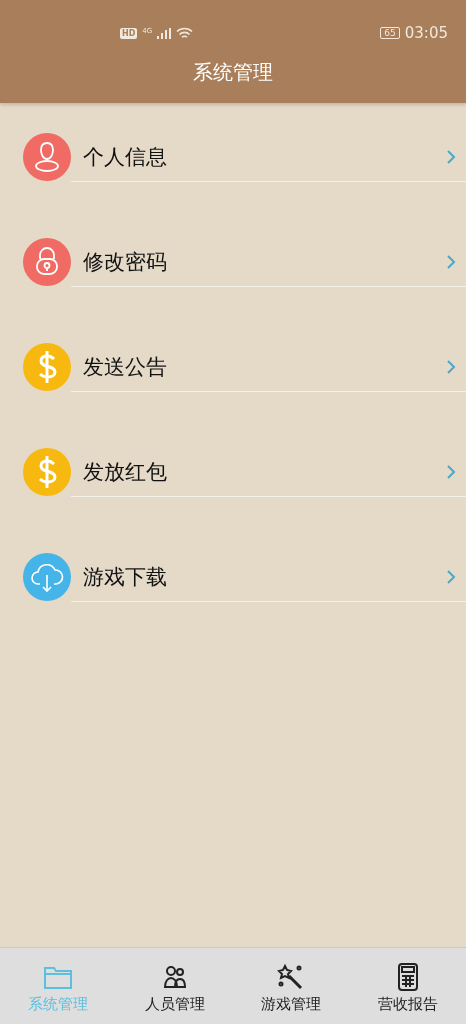 The width and height of the screenshot is (466, 1024). What do you see at coordinates (233, 72) in the screenshot?
I see `page-title: 系统管理` at bounding box center [233, 72].